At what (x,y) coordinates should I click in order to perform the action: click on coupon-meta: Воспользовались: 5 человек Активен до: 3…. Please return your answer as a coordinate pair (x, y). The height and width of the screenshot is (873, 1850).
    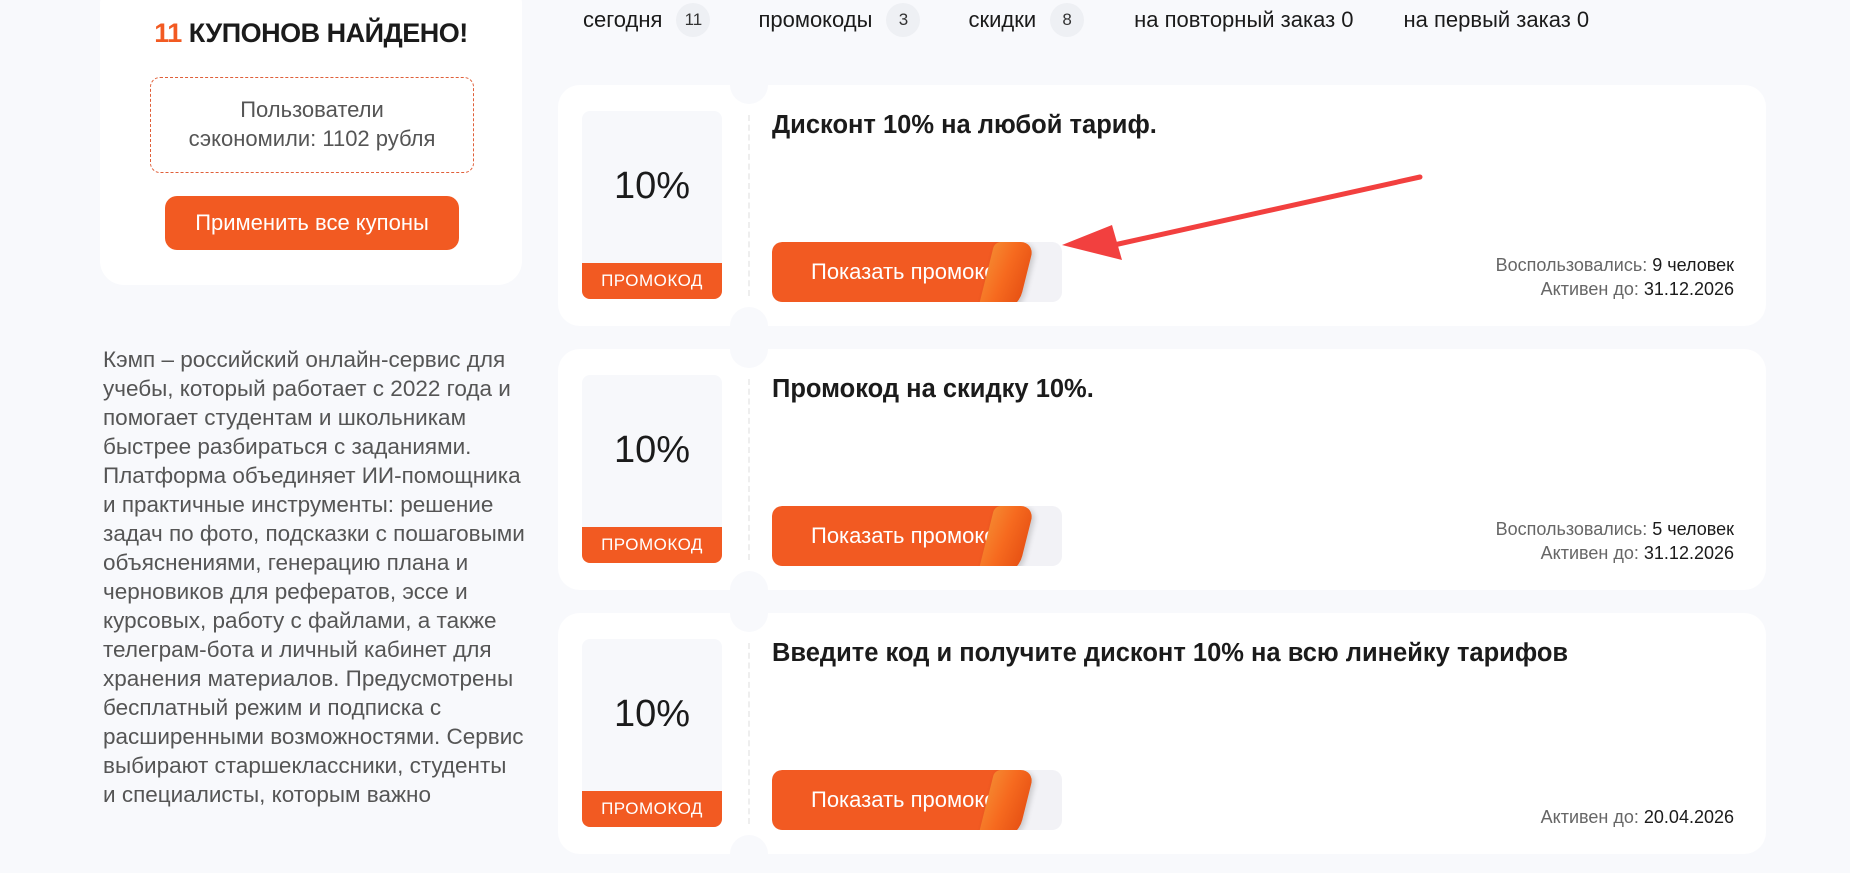
    Looking at the image, I should click on (1615, 541).